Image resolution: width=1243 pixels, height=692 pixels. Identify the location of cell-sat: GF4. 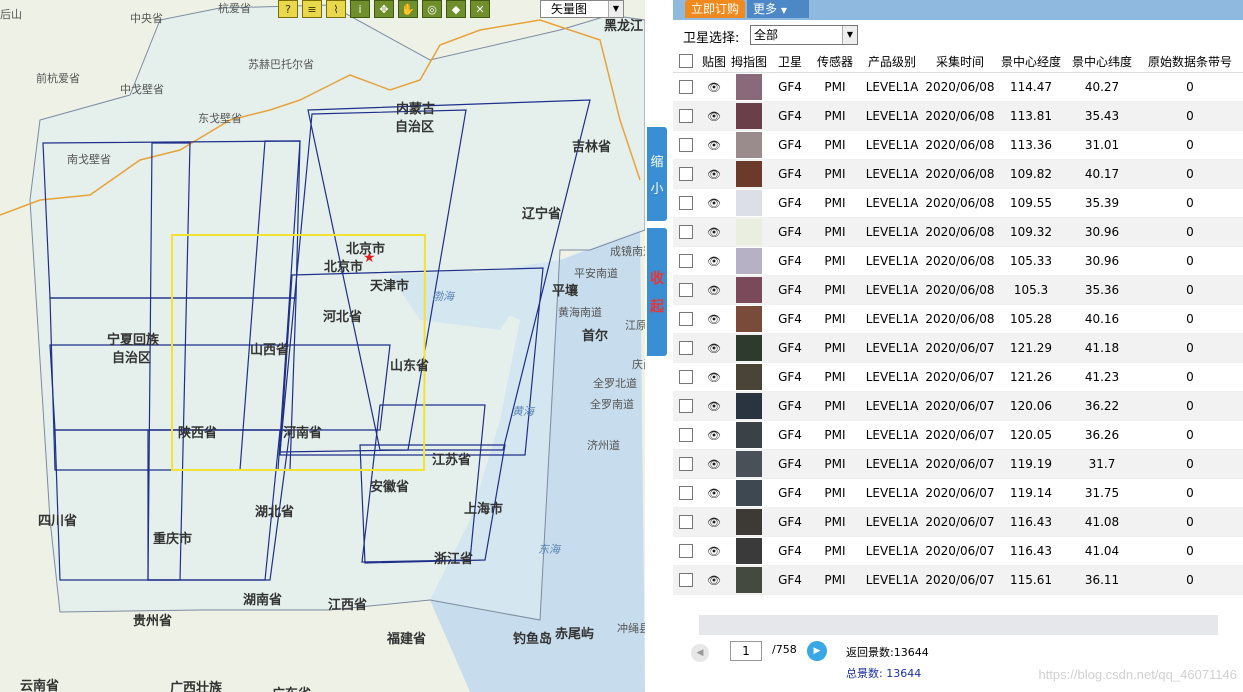
(790, 87).